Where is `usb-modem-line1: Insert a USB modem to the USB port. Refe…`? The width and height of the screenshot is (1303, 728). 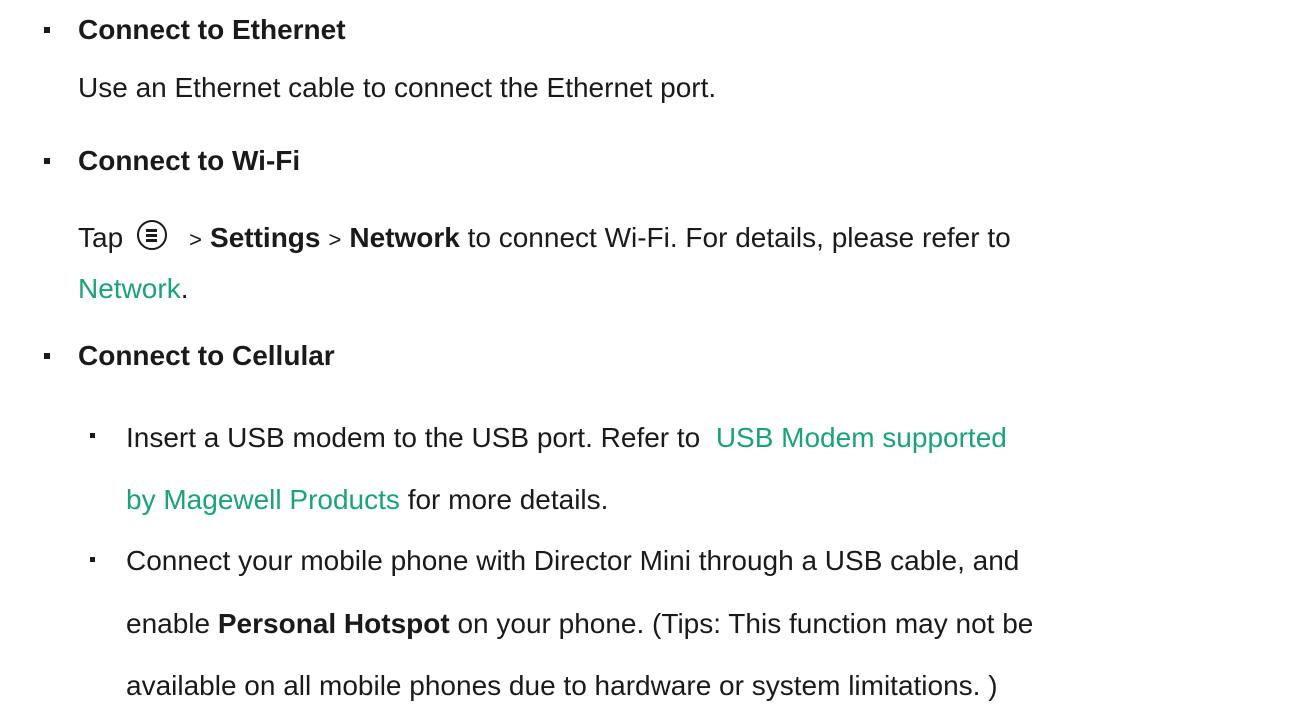
usb-modem-line1: Insert a USB modem to the USB port. Refe… is located at coordinates (566, 438).